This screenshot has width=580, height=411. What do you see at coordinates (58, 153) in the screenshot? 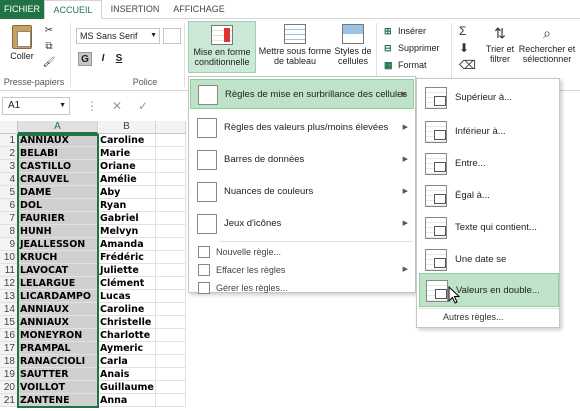
I see `cell-last-name: BELABI` at bounding box center [58, 153].